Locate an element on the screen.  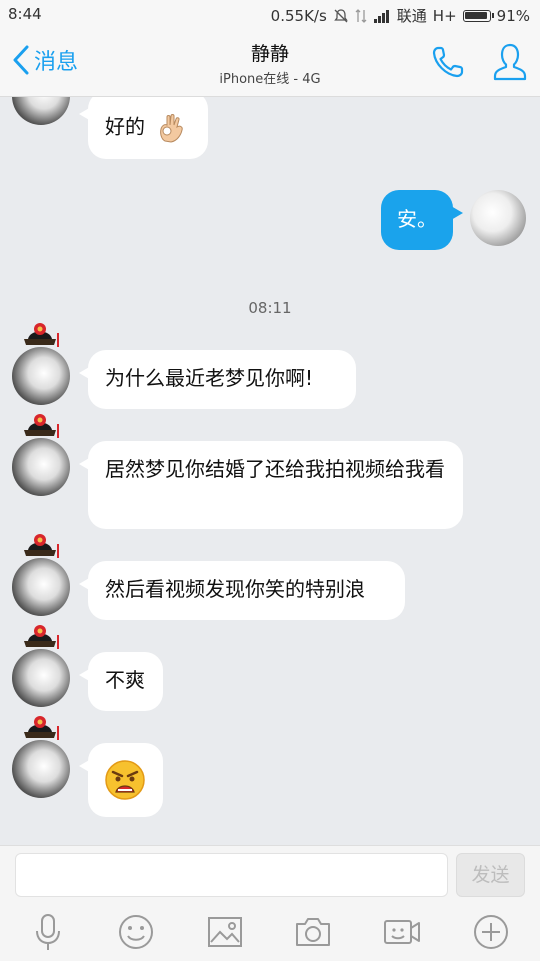
signal-icon is located at coordinates (381, 16).